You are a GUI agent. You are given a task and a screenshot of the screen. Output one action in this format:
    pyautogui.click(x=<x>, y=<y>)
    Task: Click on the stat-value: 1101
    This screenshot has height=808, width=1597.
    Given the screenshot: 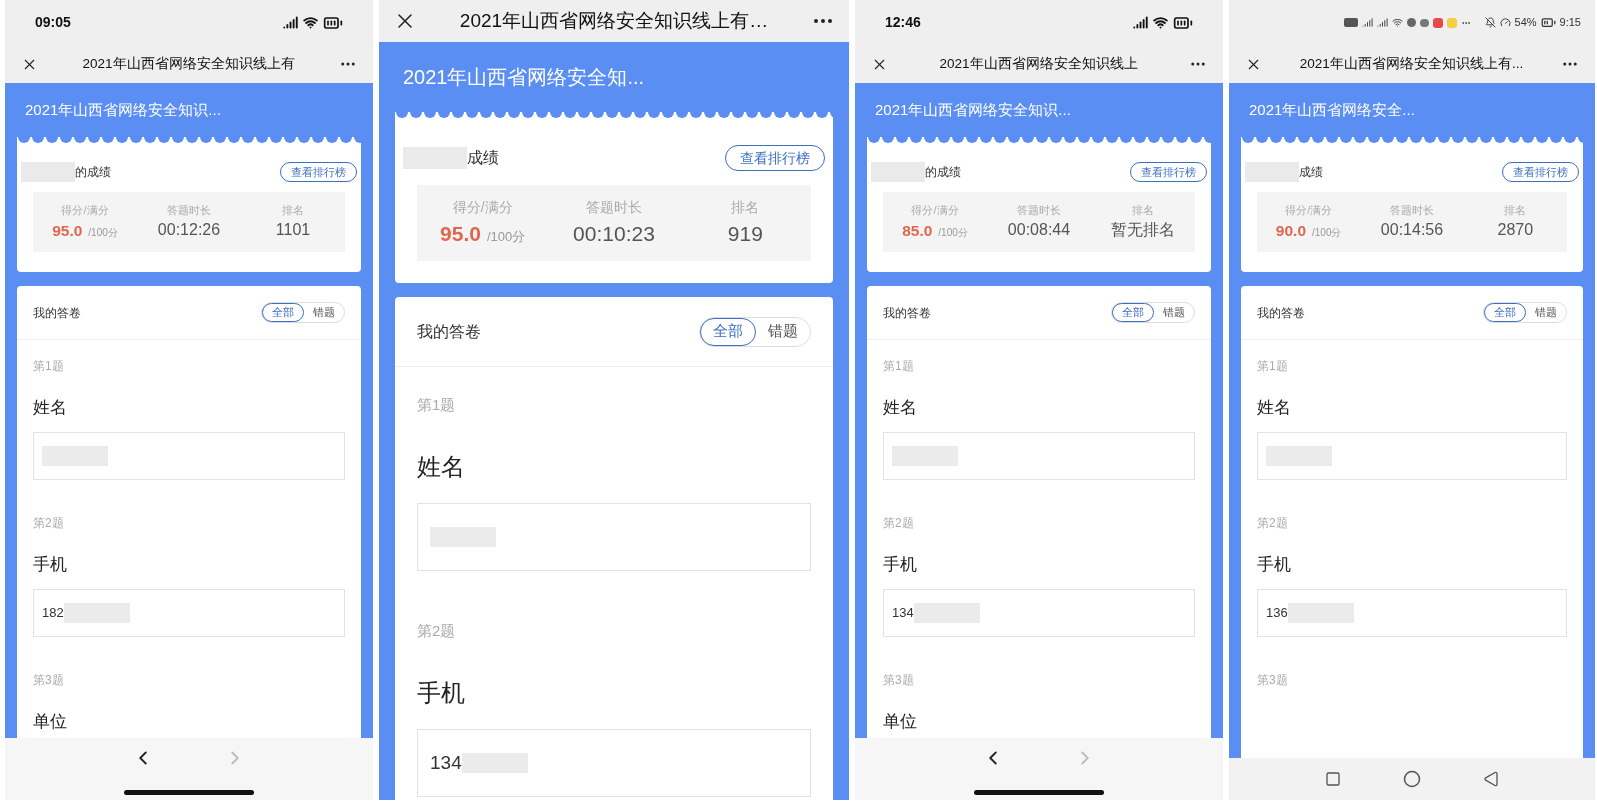 What is the action you would take?
    pyautogui.click(x=293, y=230)
    